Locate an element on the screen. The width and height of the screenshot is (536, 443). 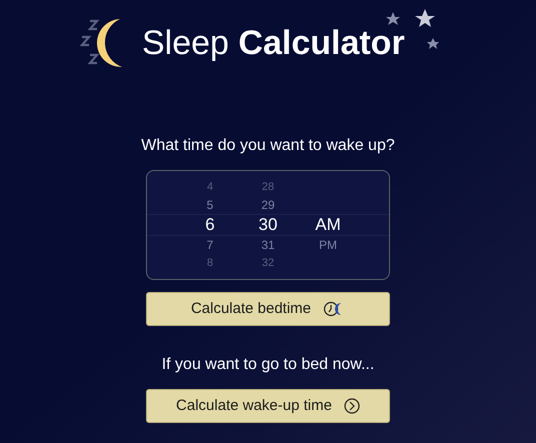
question-text: What time do you want to wake up? is located at coordinates (268, 146).